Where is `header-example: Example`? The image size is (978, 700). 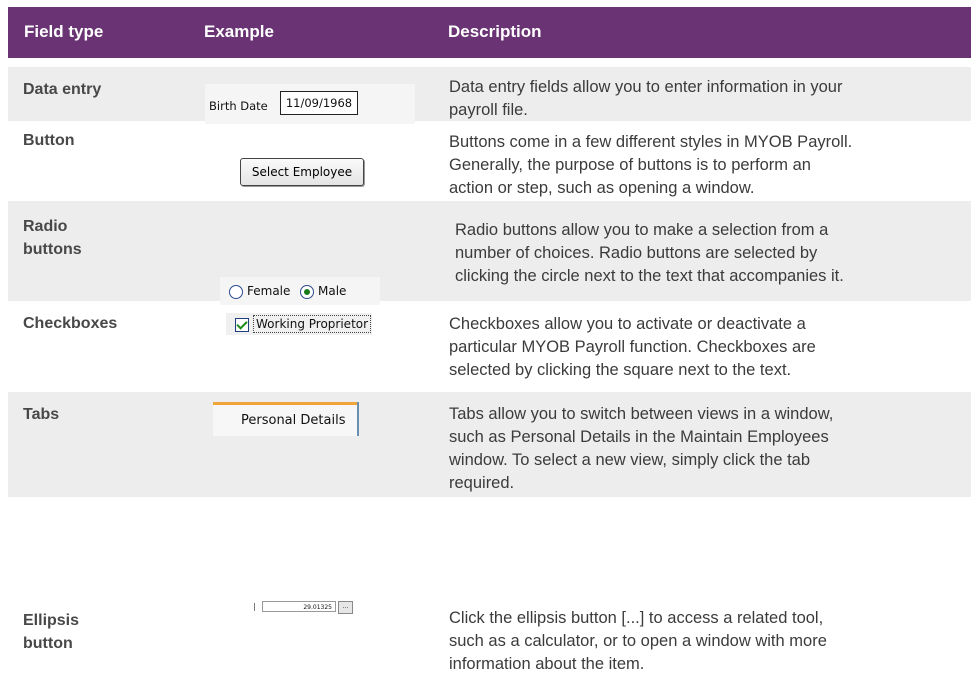
header-example: Example is located at coordinates (239, 31).